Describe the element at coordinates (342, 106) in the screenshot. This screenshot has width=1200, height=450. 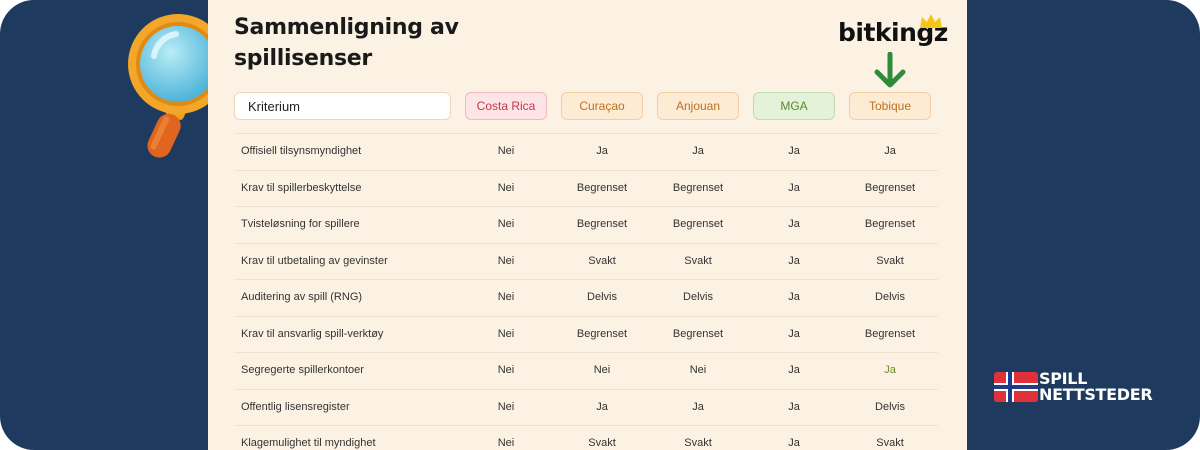
I see `header-kriterium: Kriterium` at that location.